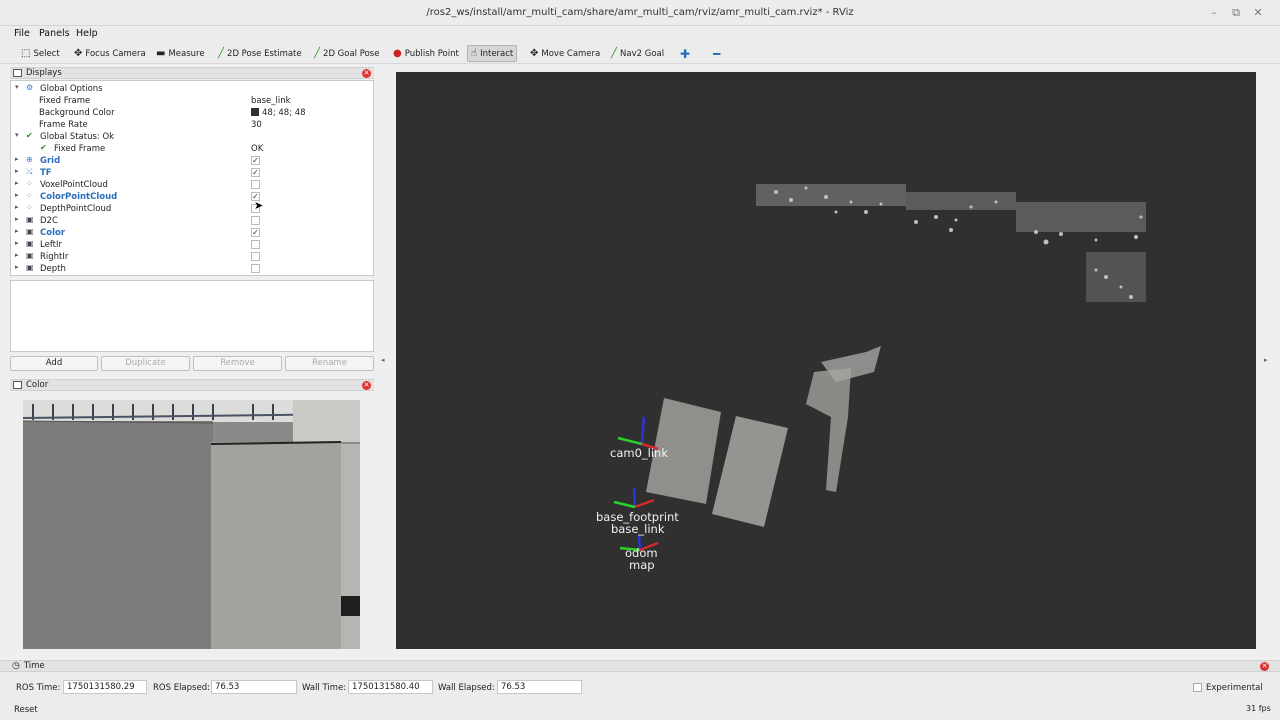  Describe the element at coordinates (71, 89) in the screenshot. I see `tree-label: Global Options` at that location.